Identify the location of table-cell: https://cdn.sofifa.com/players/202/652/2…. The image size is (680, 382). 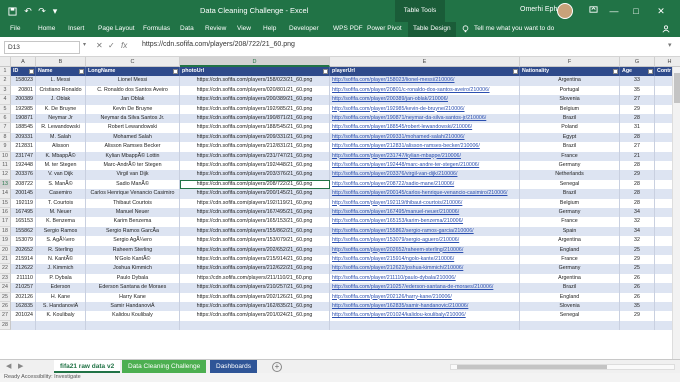
(255, 250).